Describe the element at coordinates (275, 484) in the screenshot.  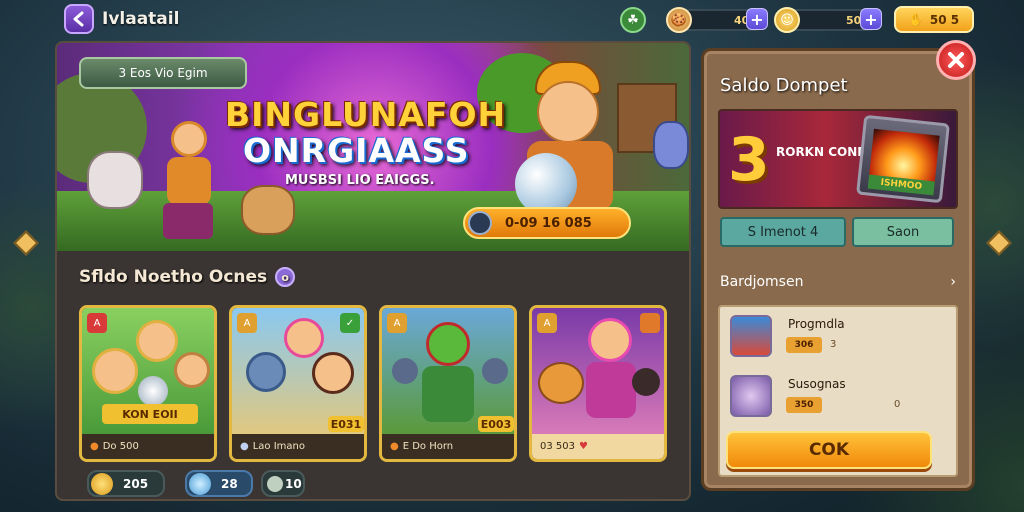
I see `energy-icon` at that location.